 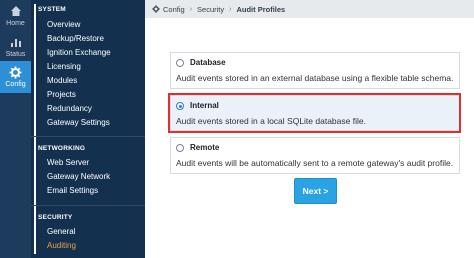 What do you see at coordinates (208, 62) in the screenshot?
I see `option-database-title: Database` at bounding box center [208, 62].